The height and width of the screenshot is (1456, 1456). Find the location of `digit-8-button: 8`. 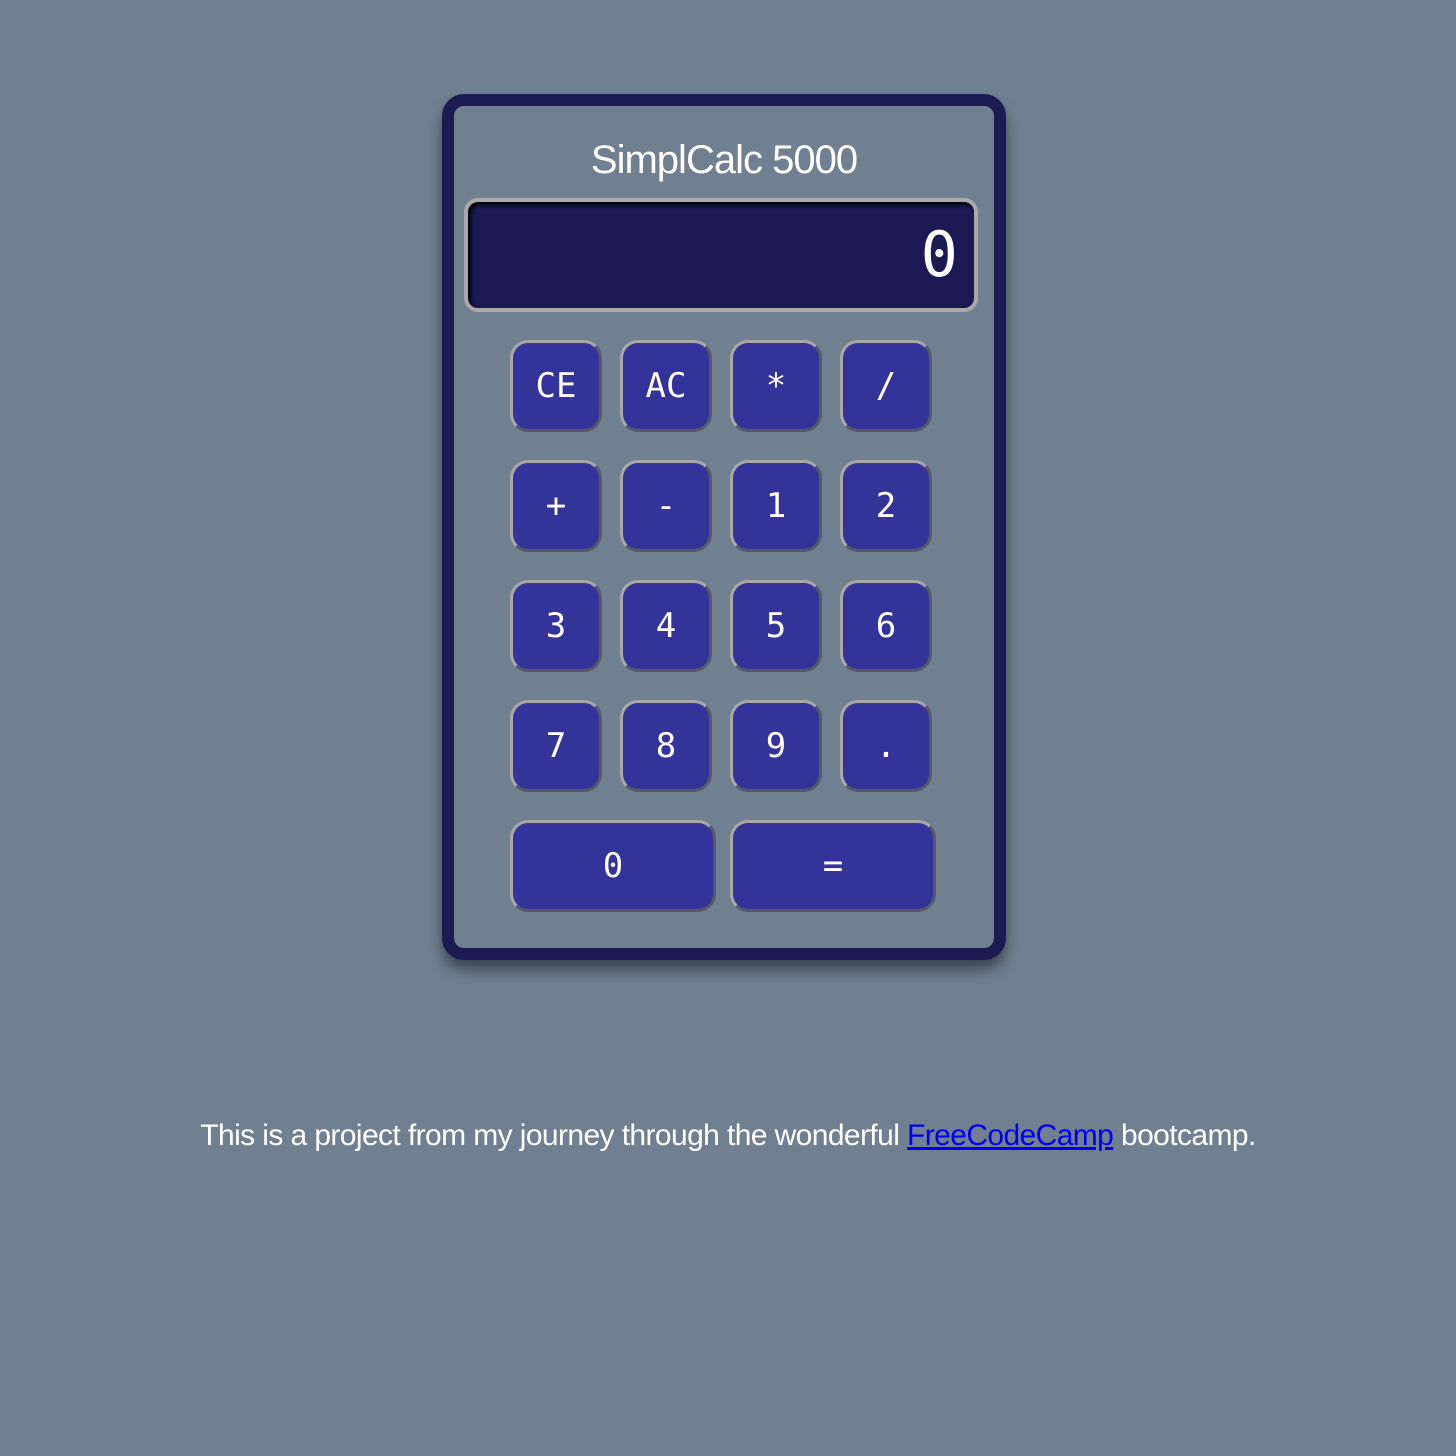

digit-8-button: 8 is located at coordinates (666, 746).